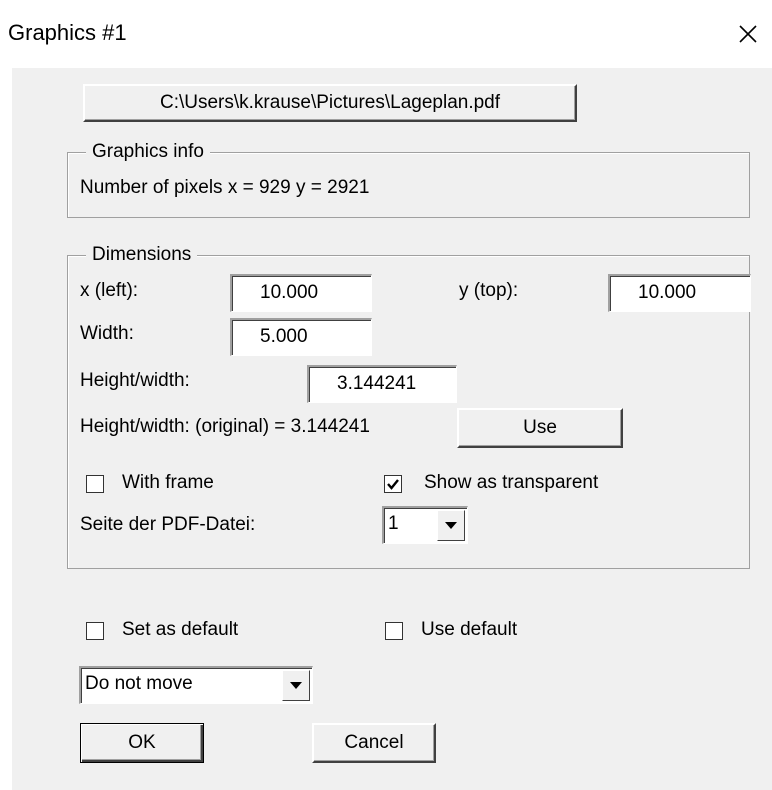 This screenshot has height=790, width=772. What do you see at coordinates (489, 290) in the screenshot?
I see `y-top-label: y (top):` at bounding box center [489, 290].